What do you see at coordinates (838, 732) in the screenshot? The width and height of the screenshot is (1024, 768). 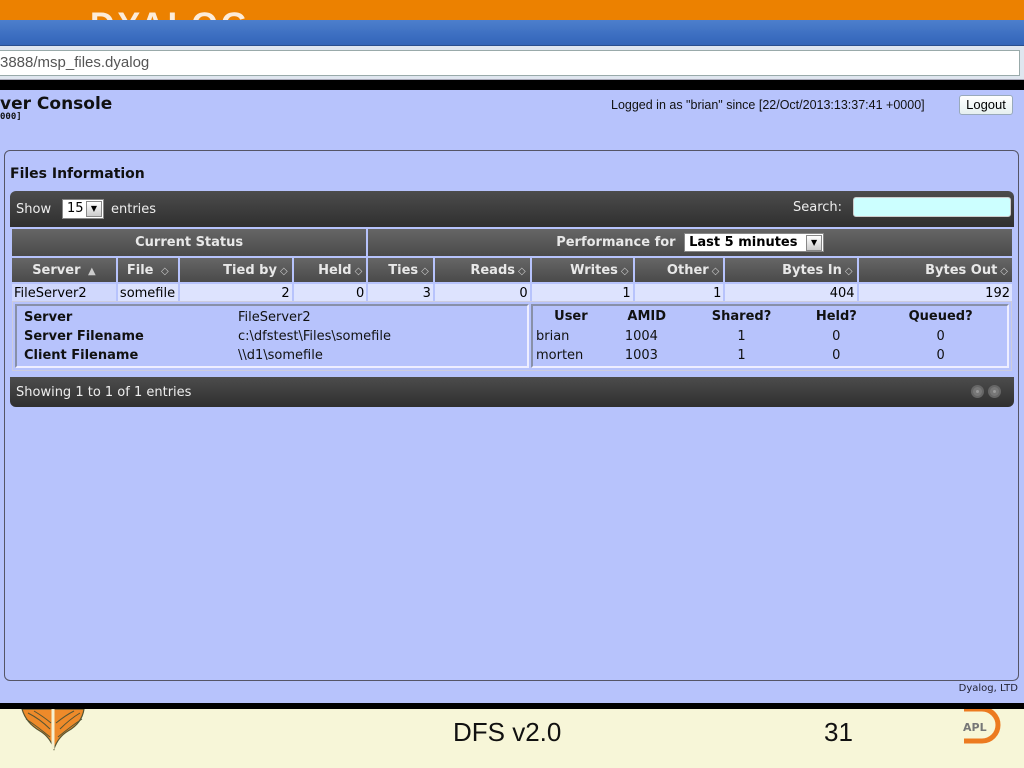 I see `slide-page-number: 31` at bounding box center [838, 732].